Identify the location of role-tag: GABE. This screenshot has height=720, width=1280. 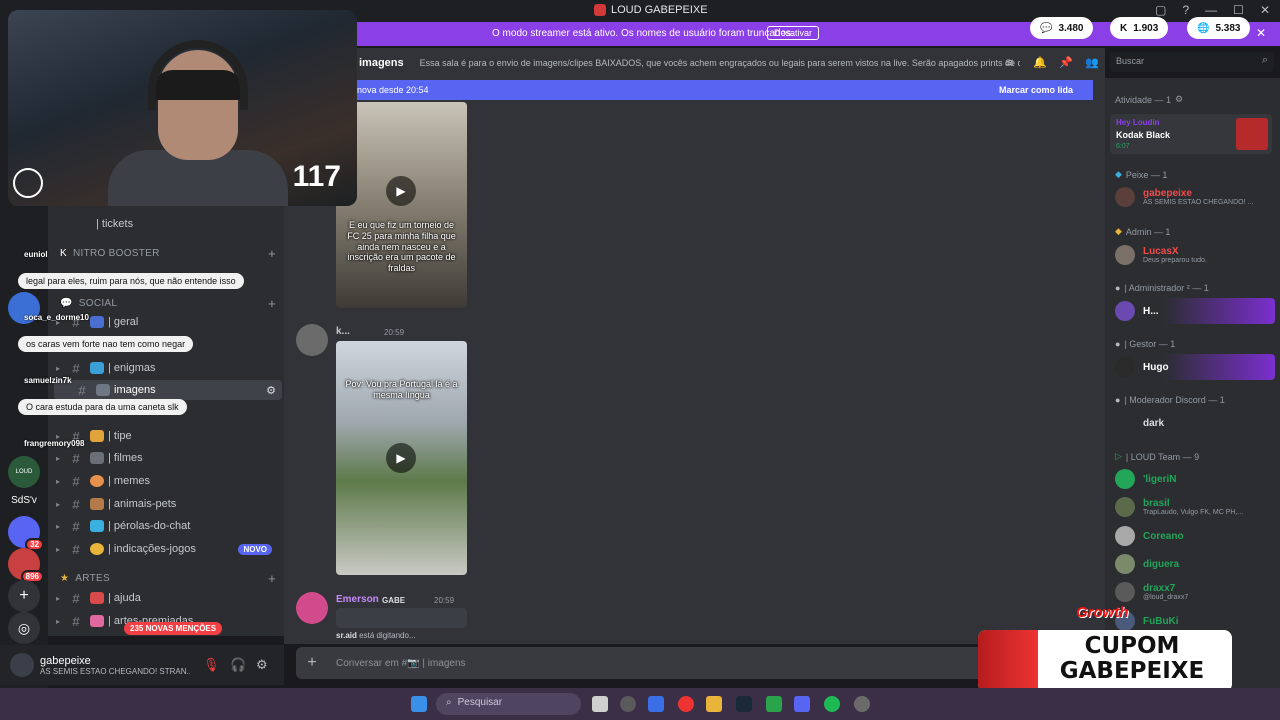
(394, 600).